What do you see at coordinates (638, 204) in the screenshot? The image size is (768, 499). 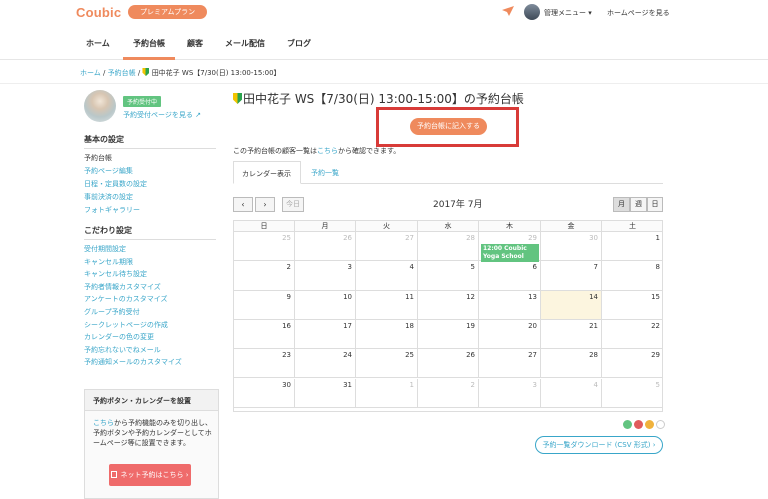 I see `view-week-button: 週` at bounding box center [638, 204].